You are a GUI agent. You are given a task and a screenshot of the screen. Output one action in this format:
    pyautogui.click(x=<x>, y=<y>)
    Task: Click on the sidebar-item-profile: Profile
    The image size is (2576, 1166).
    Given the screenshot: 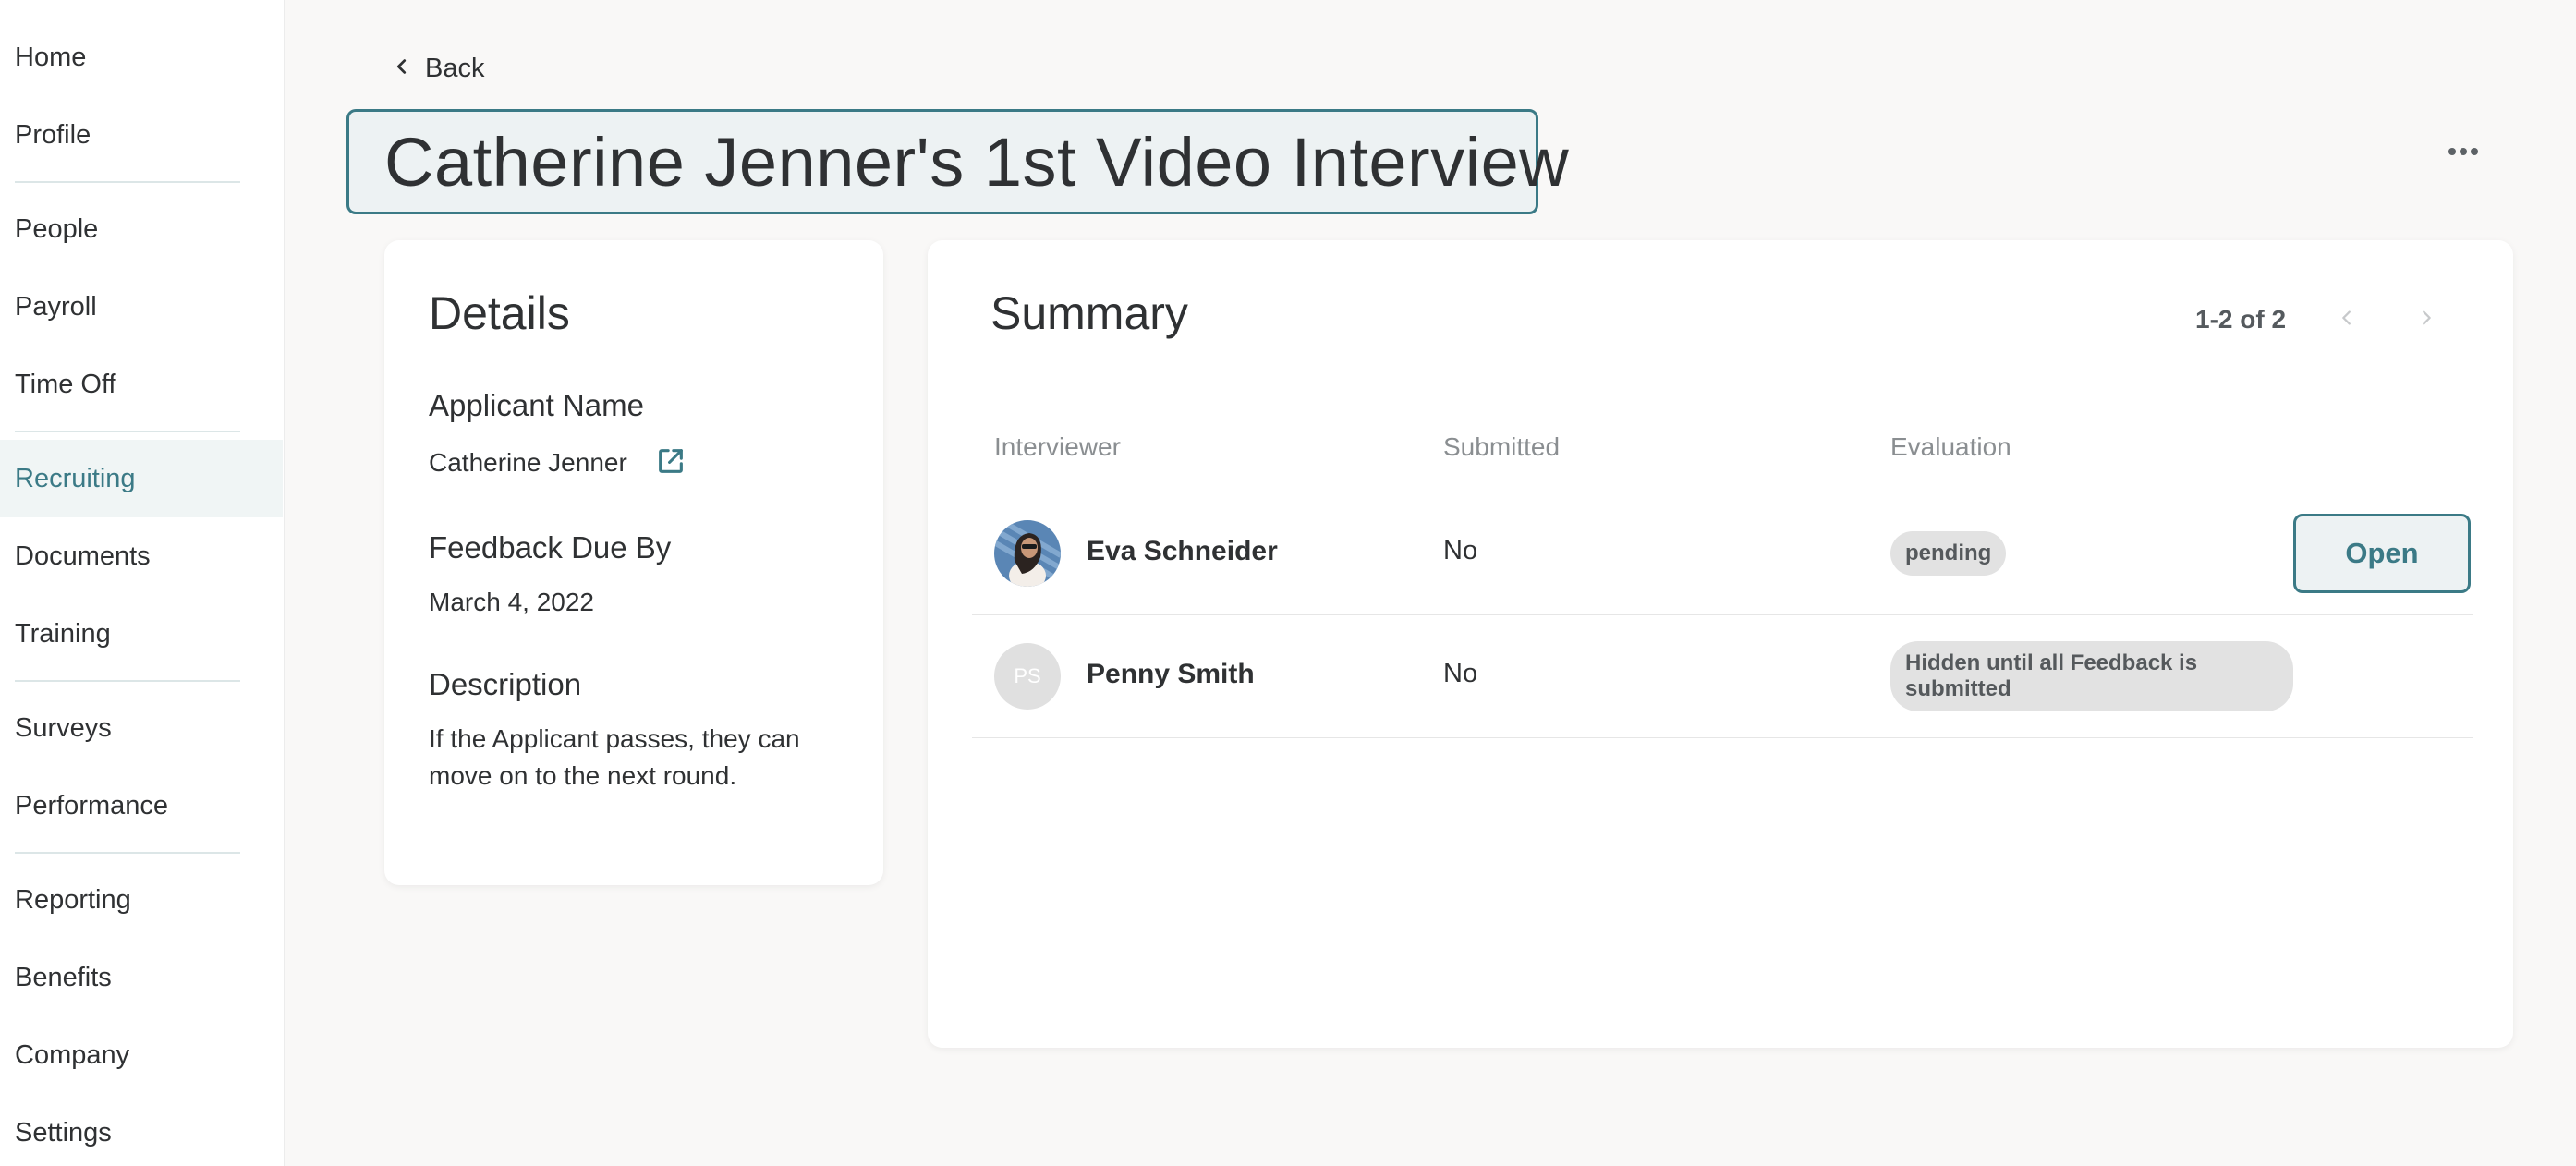 What is the action you would take?
    pyautogui.click(x=141, y=135)
    